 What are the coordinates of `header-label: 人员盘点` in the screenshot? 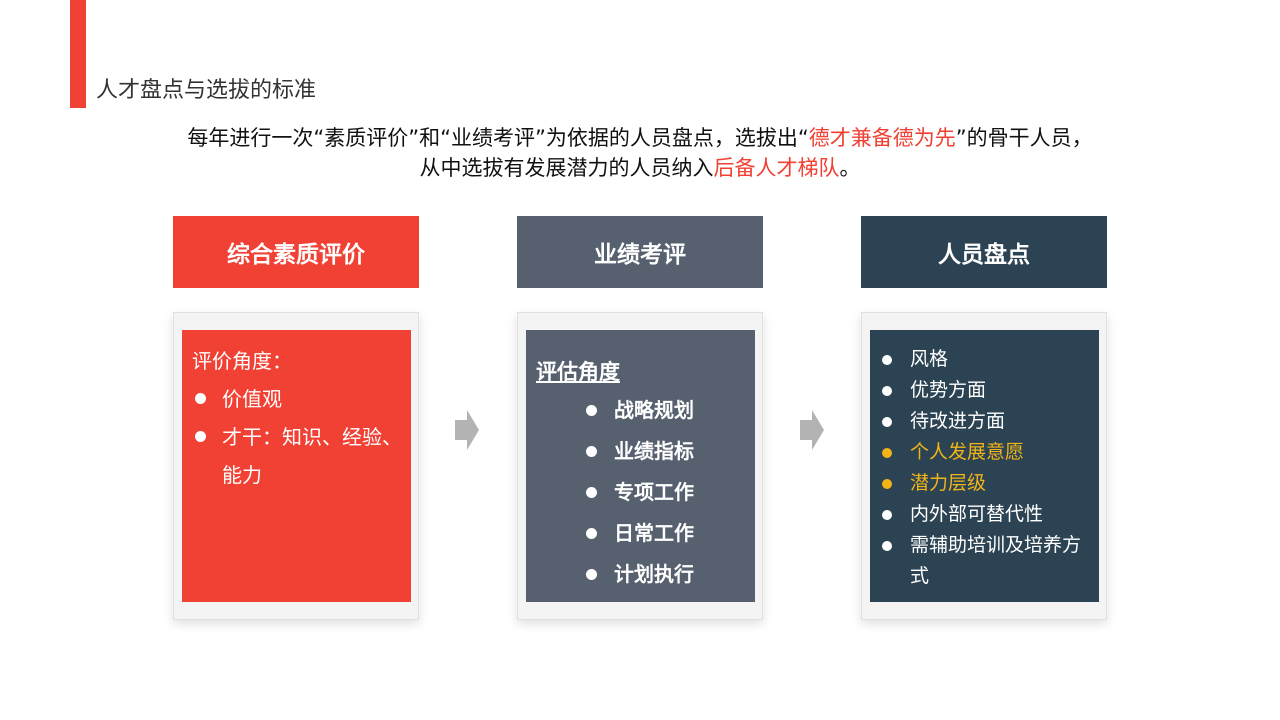 It's located at (984, 255).